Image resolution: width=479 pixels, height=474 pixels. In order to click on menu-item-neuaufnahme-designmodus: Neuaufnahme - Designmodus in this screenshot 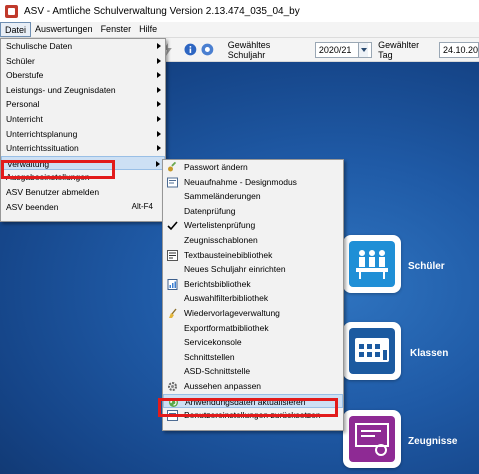, I will do `click(253, 182)`.